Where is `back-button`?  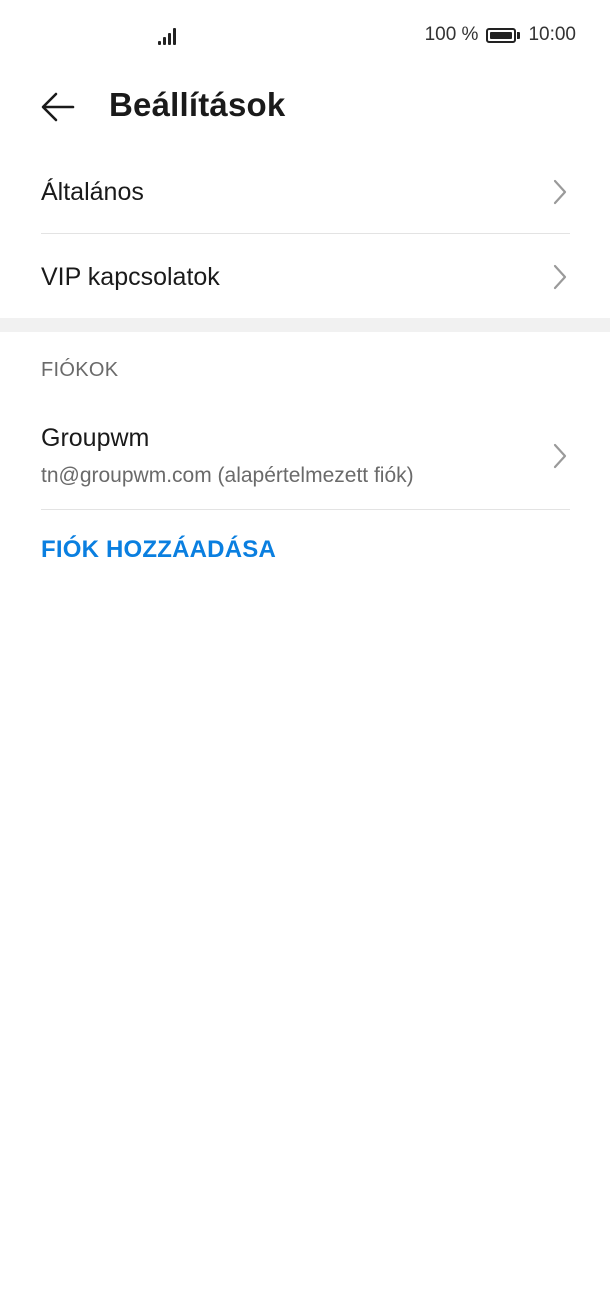 back-button is located at coordinates (58, 107).